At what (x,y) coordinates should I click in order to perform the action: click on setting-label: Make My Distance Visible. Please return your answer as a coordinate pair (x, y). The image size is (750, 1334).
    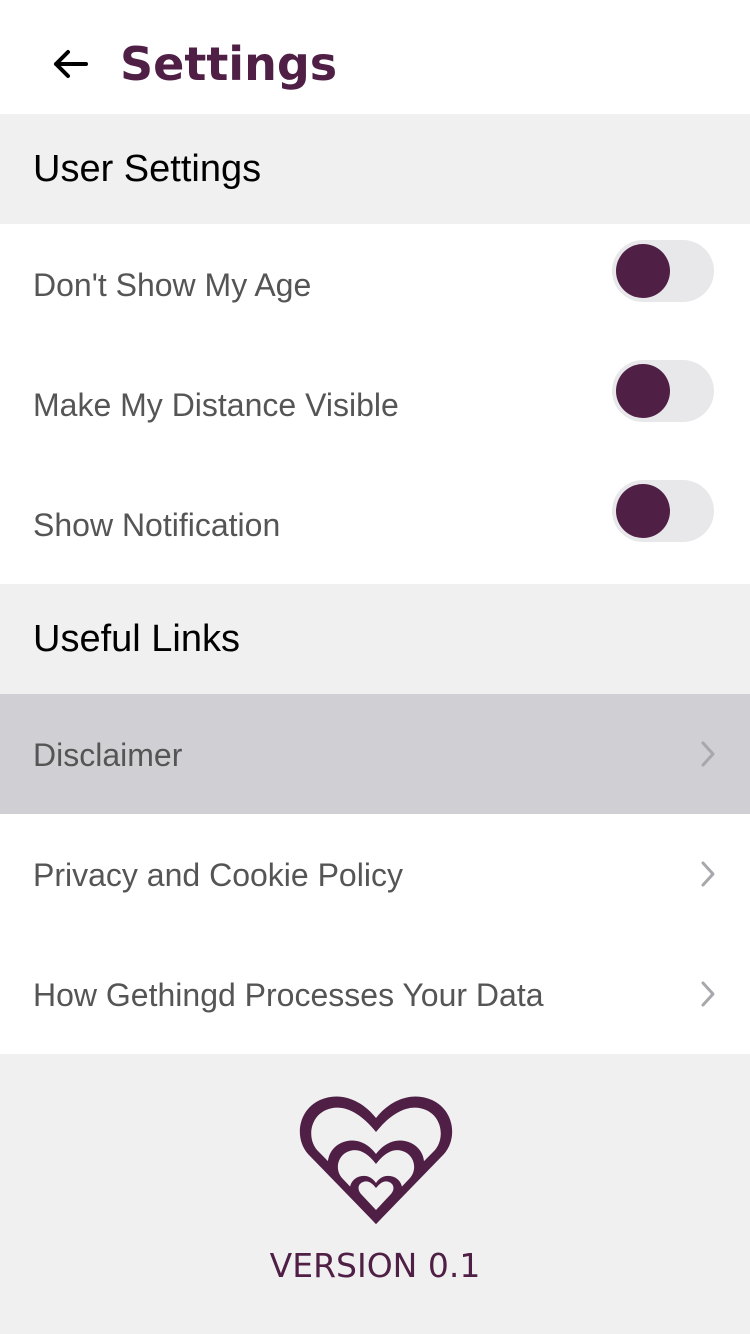
    Looking at the image, I should click on (216, 405).